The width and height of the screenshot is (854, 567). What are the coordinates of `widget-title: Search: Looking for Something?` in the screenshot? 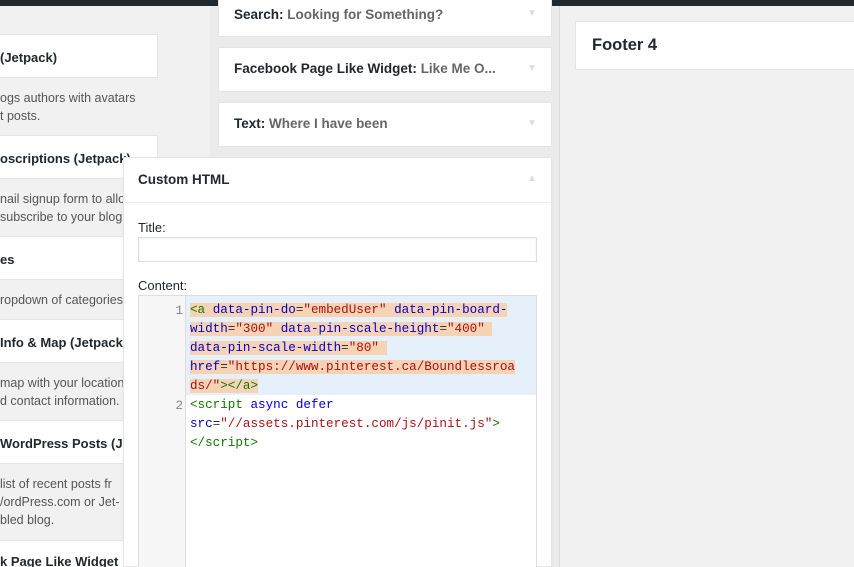 It's located at (338, 14).